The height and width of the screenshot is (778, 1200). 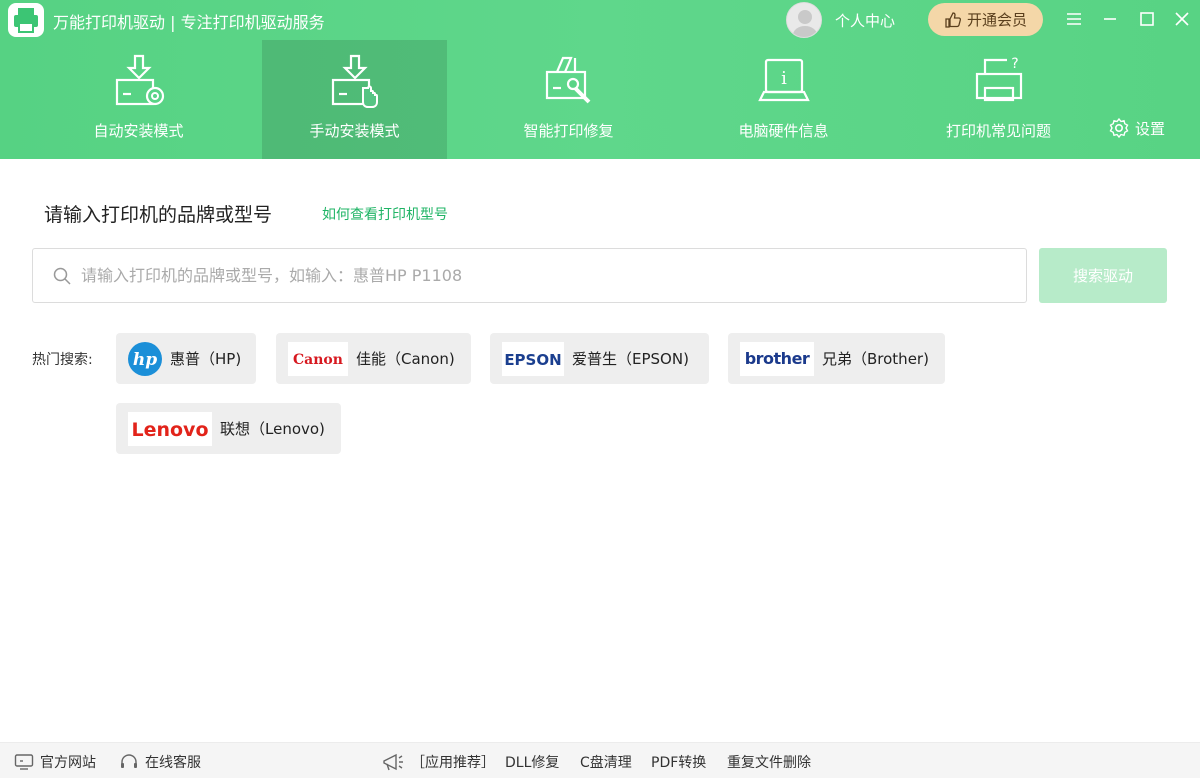 What do you see at coordinates (546, 275) in the screenshot?
I see `search-input` at bounding box center [546, 275].